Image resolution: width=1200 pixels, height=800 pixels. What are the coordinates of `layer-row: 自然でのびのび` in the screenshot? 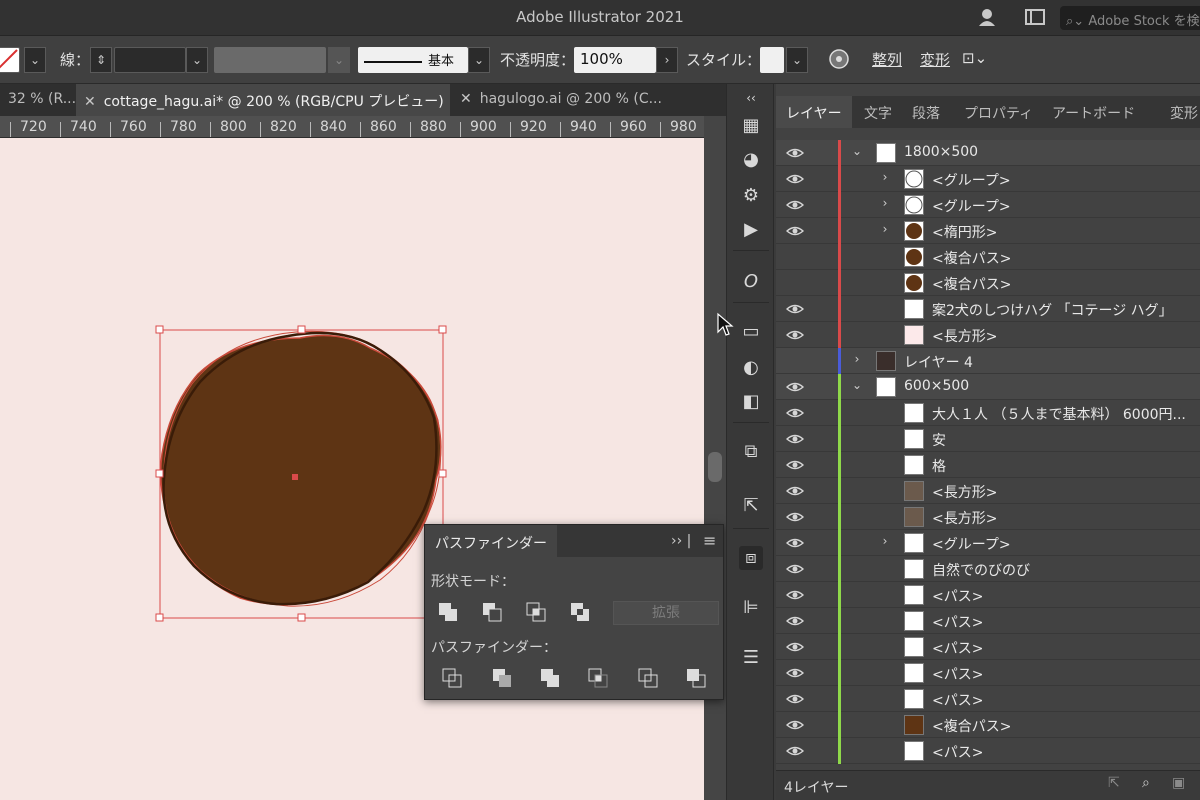 It's located at (988, 569).